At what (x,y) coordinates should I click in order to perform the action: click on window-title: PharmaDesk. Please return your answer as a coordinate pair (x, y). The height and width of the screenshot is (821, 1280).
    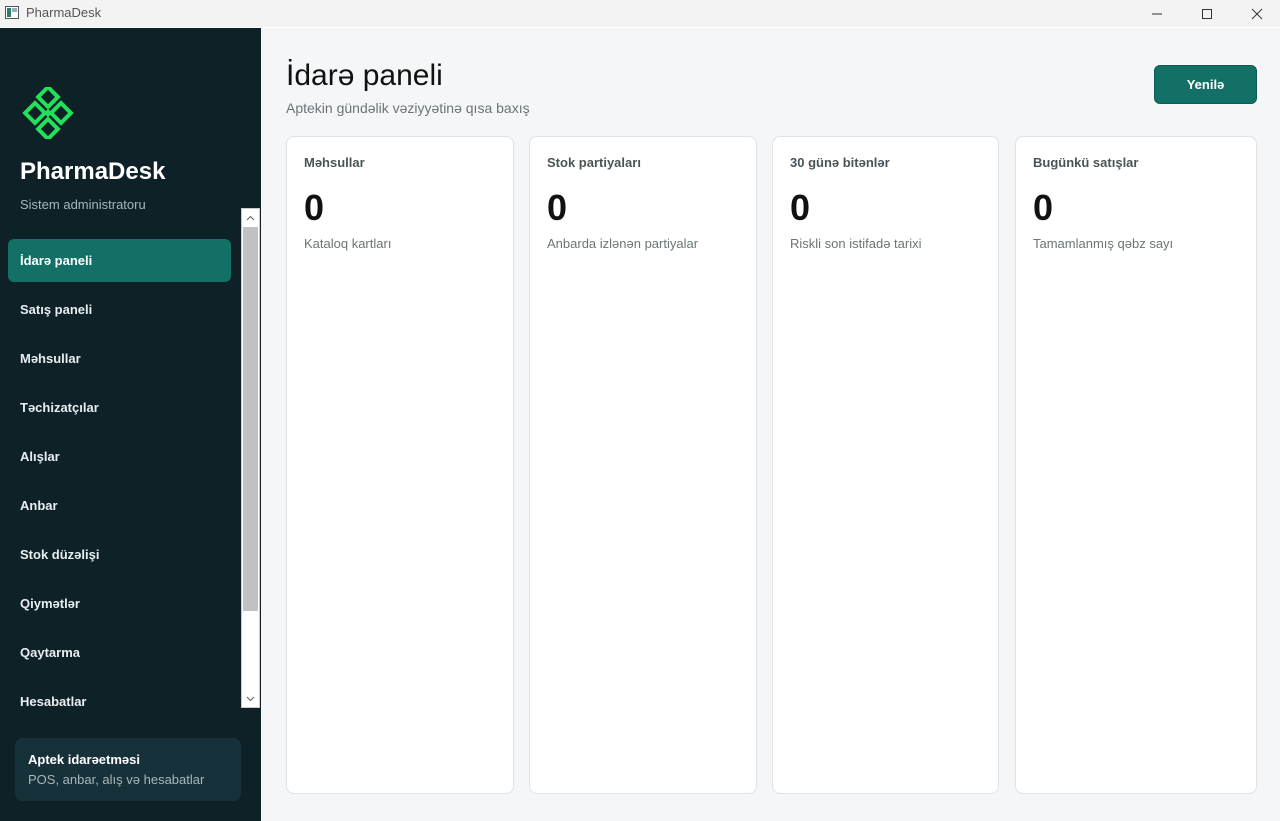
    Looking at the image, I should click on (64, 12).